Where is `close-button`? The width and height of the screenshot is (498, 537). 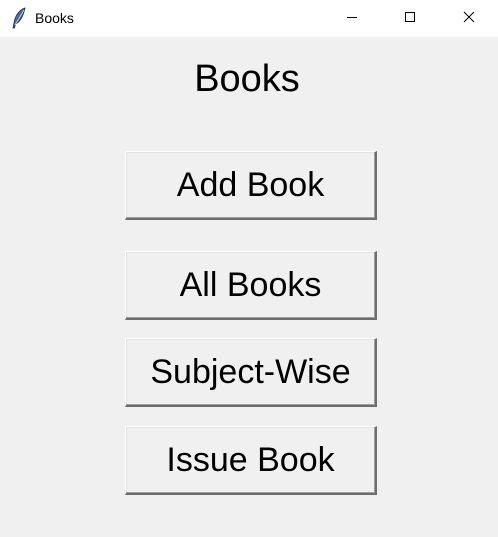 close-button is located at coordinates (469, 18).